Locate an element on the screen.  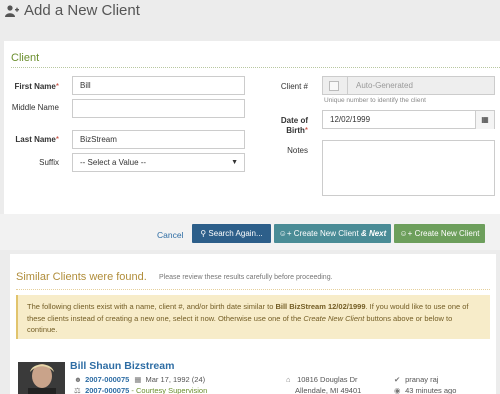
page-header: Add a New Client is located at coordinates (250, 12).